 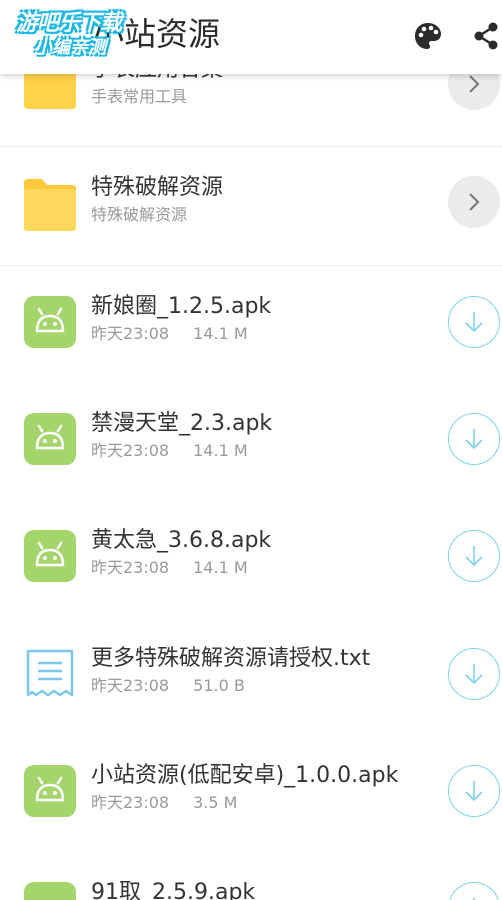 I want to click on item-subtitle: 手表常用工具, so click(x=139, y=96).